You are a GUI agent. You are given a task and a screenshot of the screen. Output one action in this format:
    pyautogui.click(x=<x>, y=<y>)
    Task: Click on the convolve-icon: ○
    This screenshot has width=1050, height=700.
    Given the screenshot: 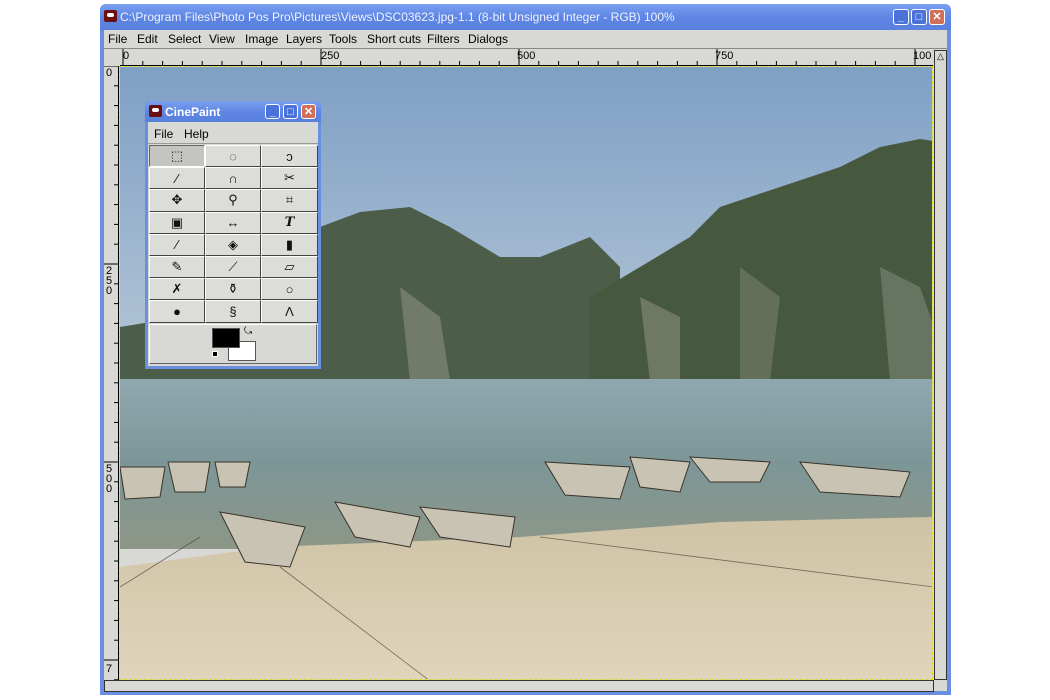 What is the action you would take?
    pyautogui.click(x=289, y=289)
    